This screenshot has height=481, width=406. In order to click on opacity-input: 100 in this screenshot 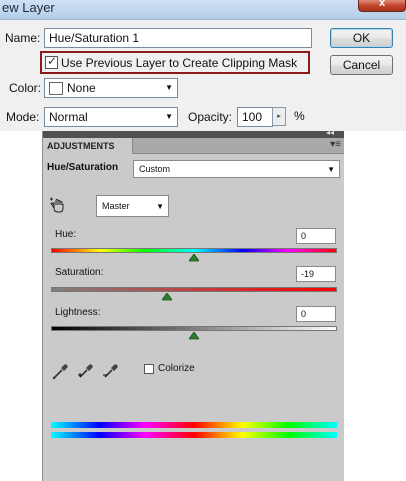, I will do `click(255, 117)`.